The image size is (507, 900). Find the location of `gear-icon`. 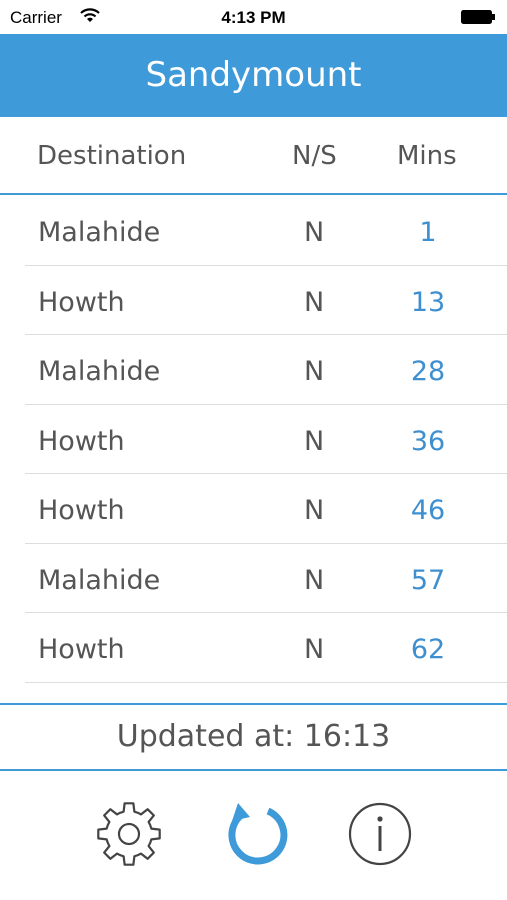

gear-icon is located at coordinates (129, 834).